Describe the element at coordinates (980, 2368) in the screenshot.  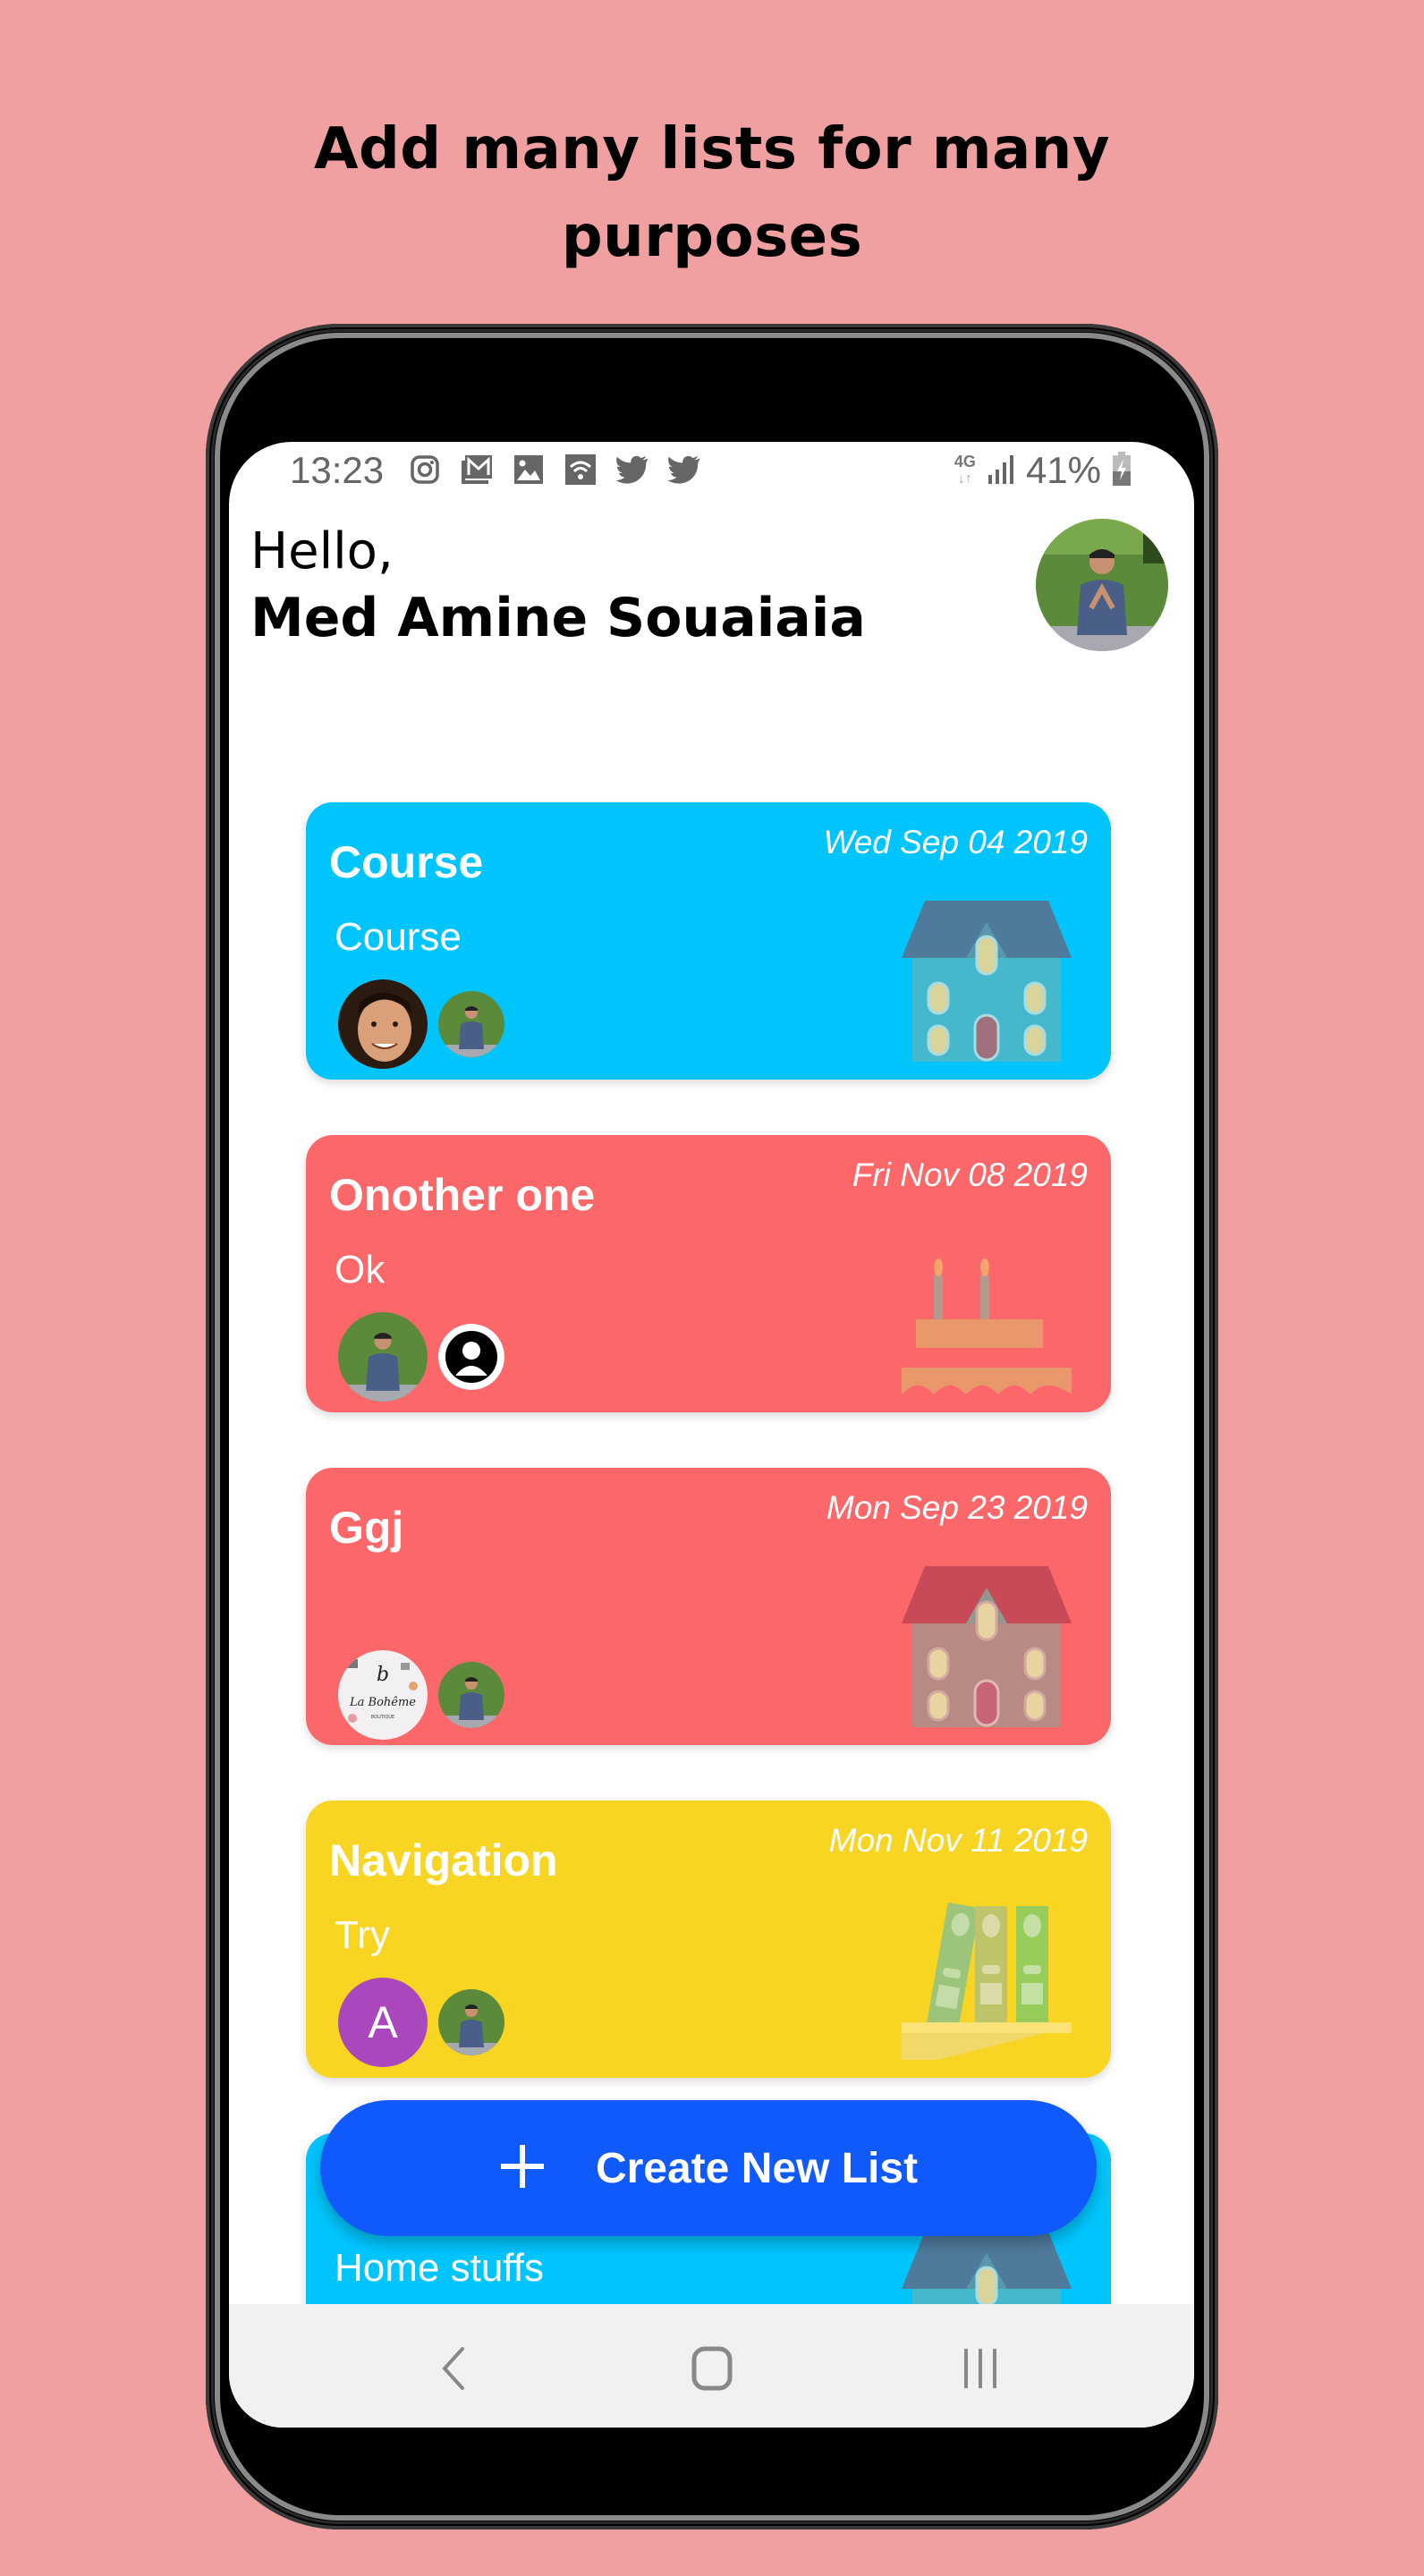
I see `recents-button` at that location.